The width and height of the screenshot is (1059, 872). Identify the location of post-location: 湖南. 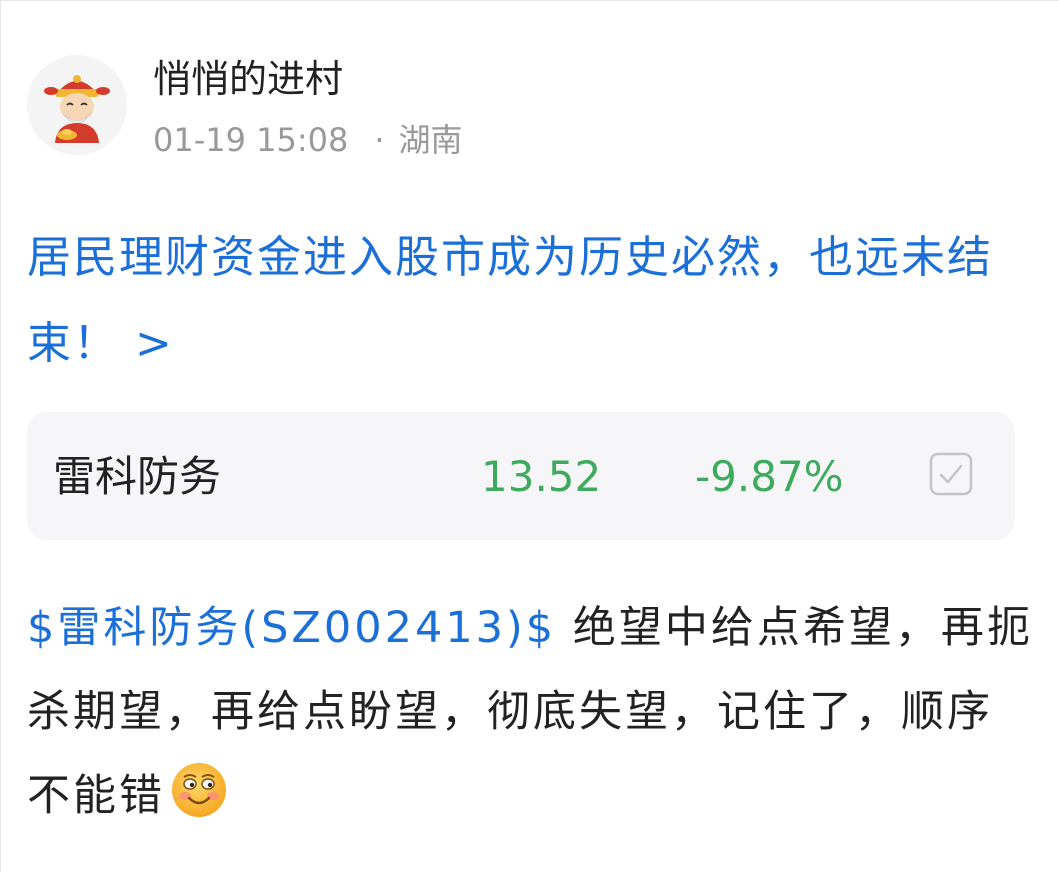
(430, 140).